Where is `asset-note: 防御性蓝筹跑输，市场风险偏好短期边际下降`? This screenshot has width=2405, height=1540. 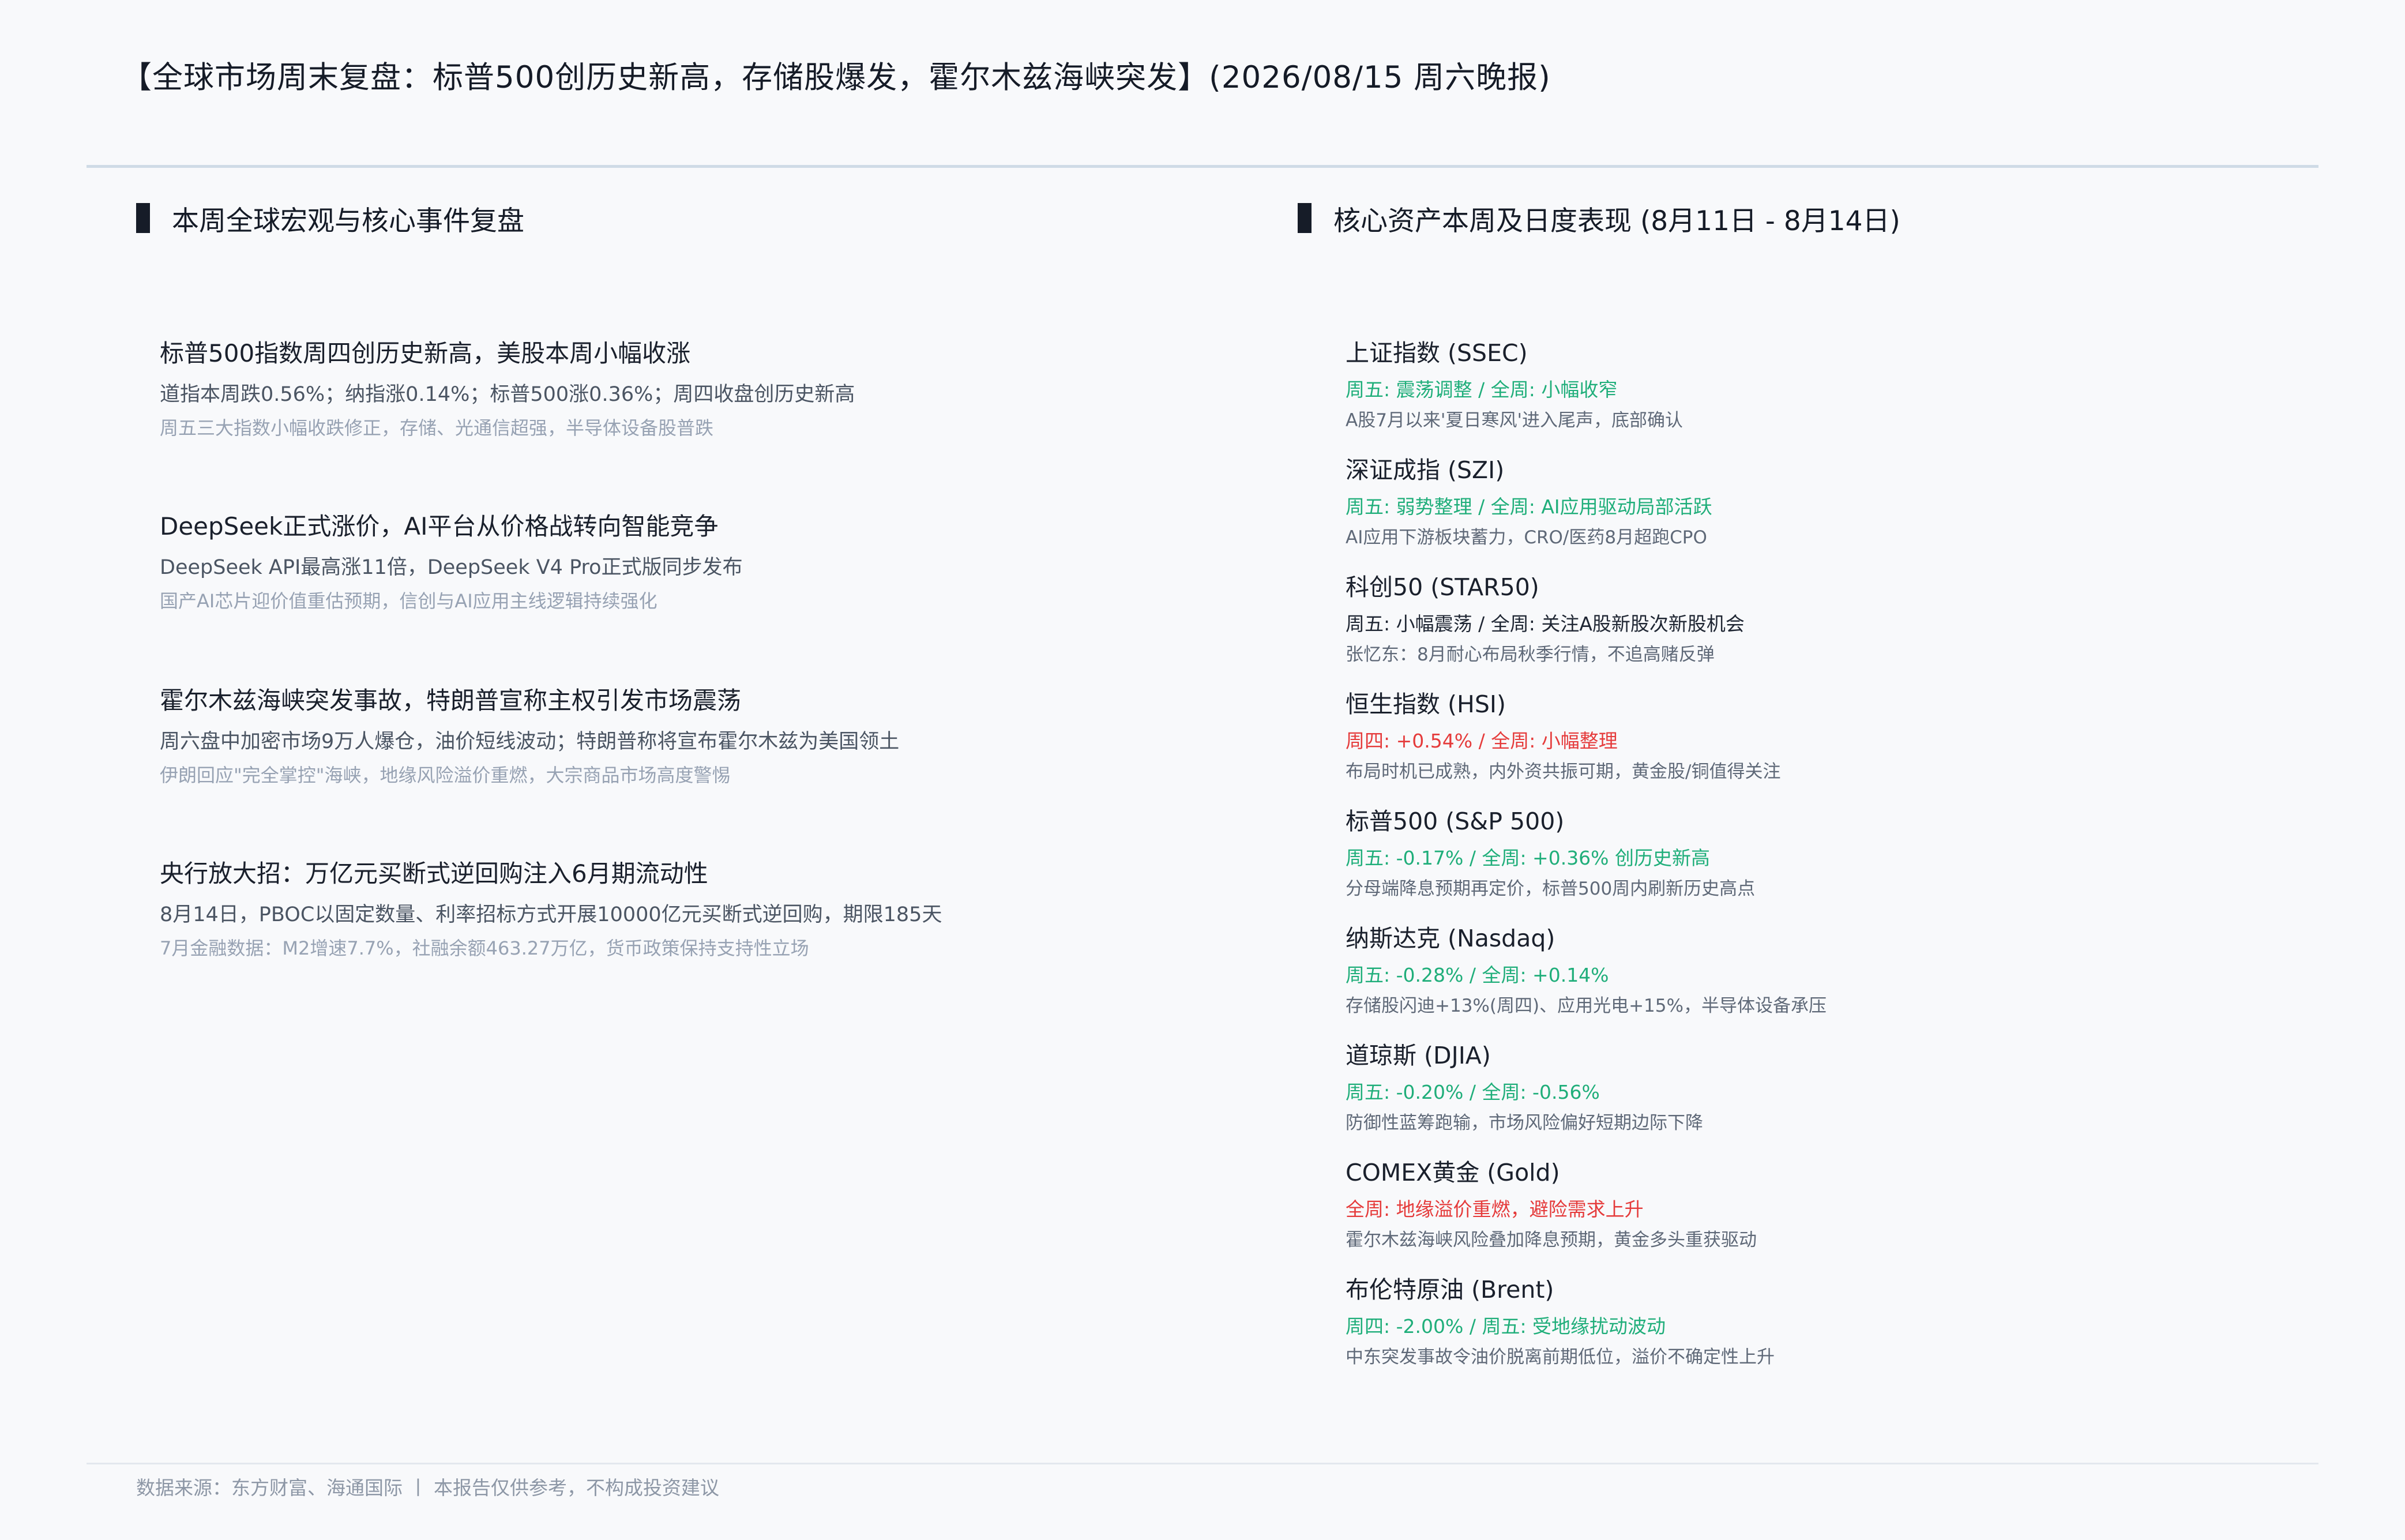
asset-note: 防御性蓝筹跑输，市场风险偏好短期边际下降 is located at coordinates (1524, 1123).